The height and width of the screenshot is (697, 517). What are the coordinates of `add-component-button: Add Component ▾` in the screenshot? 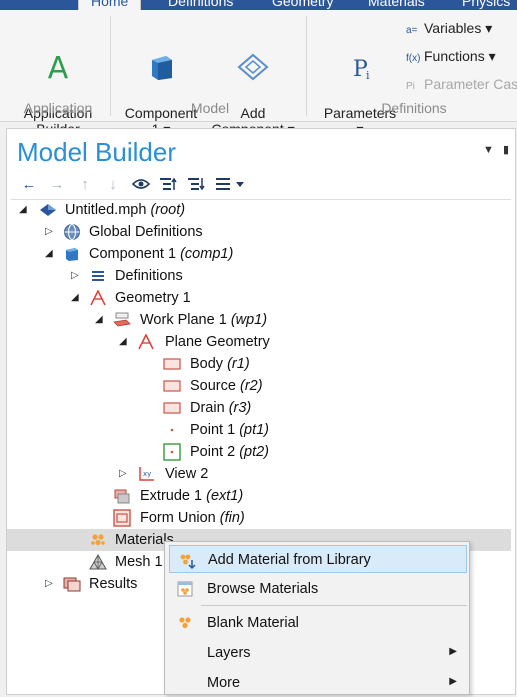 It's located at (253, 78).